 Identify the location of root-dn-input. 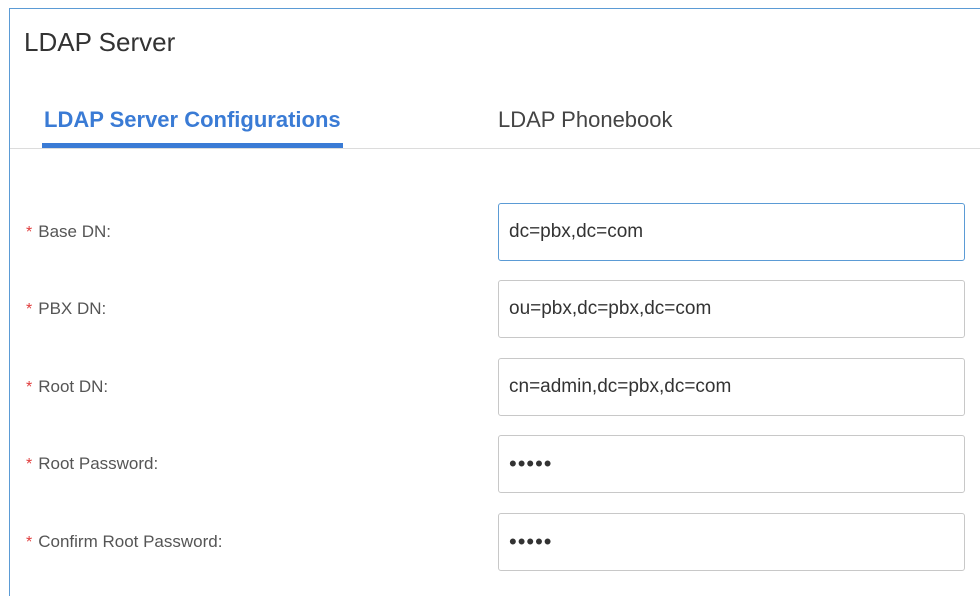
(731, 387).